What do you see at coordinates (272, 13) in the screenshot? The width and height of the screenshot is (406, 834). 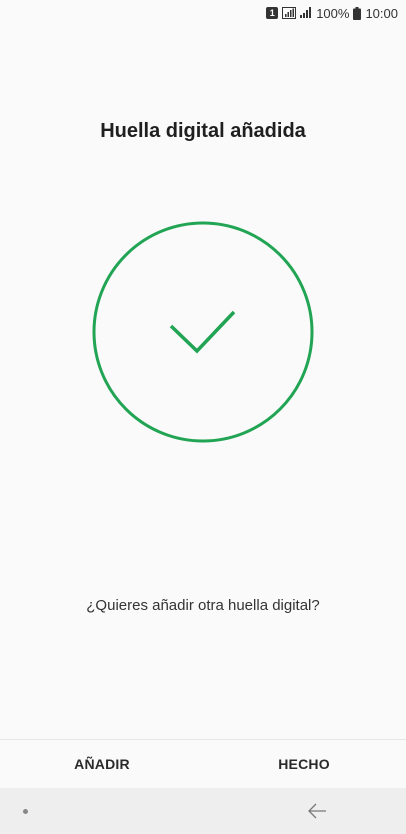 I see `sim-icon: 1` at bounding box center [272, 13].